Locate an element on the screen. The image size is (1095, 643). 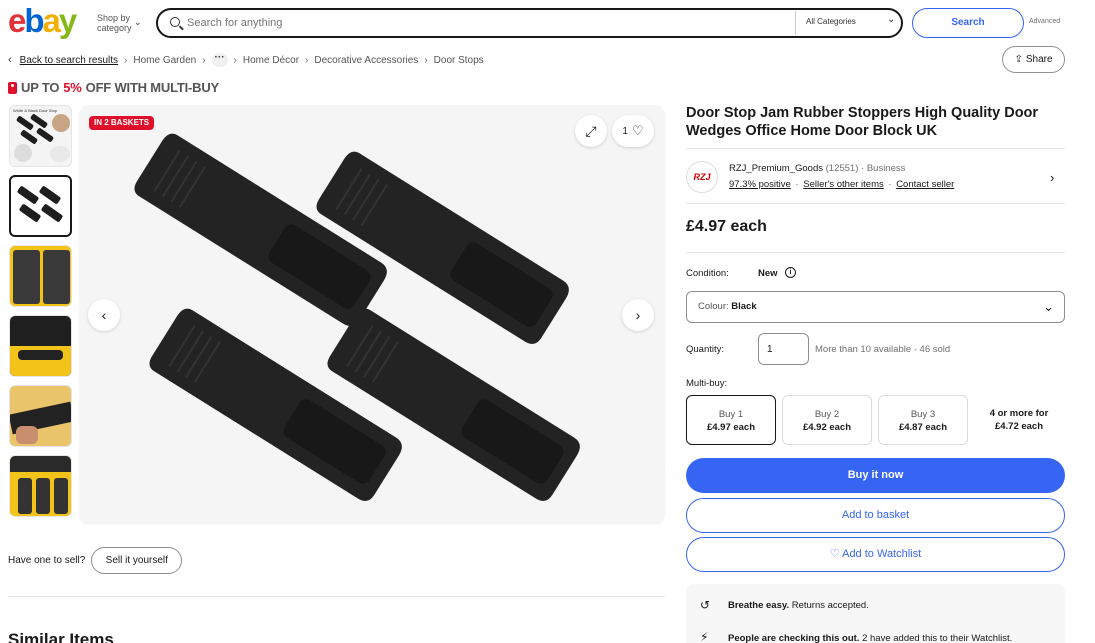
ebay-logo: ebay is located at coordinates (42, 20).